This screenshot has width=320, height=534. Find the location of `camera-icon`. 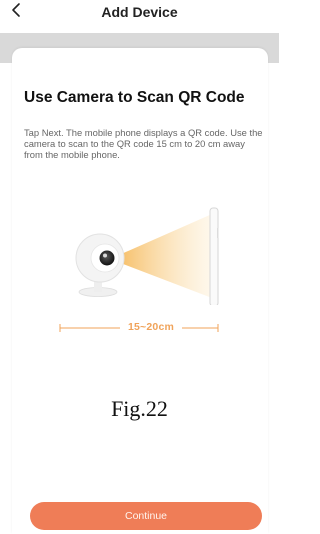

camera-icon is located at coordinates (100, 265).